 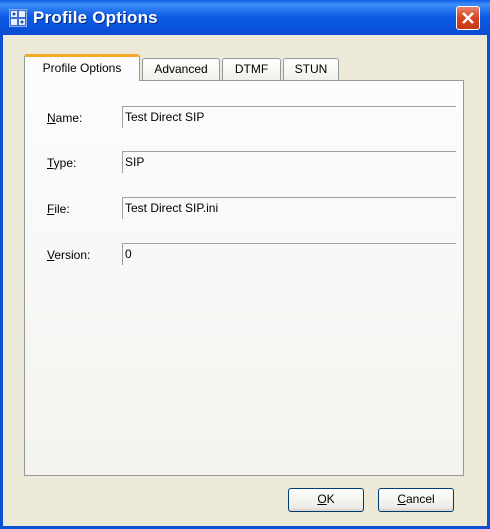 What do you see at coordinates (181, 69) in the screenshot?
I see `tab-advanced: Advanced` at bounding box center [181, 69].